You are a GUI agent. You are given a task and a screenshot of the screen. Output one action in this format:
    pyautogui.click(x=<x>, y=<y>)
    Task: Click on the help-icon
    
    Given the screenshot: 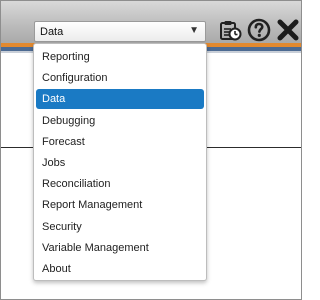 What is the action you would take?
    pyautogui.click(x=259, y=30)
    